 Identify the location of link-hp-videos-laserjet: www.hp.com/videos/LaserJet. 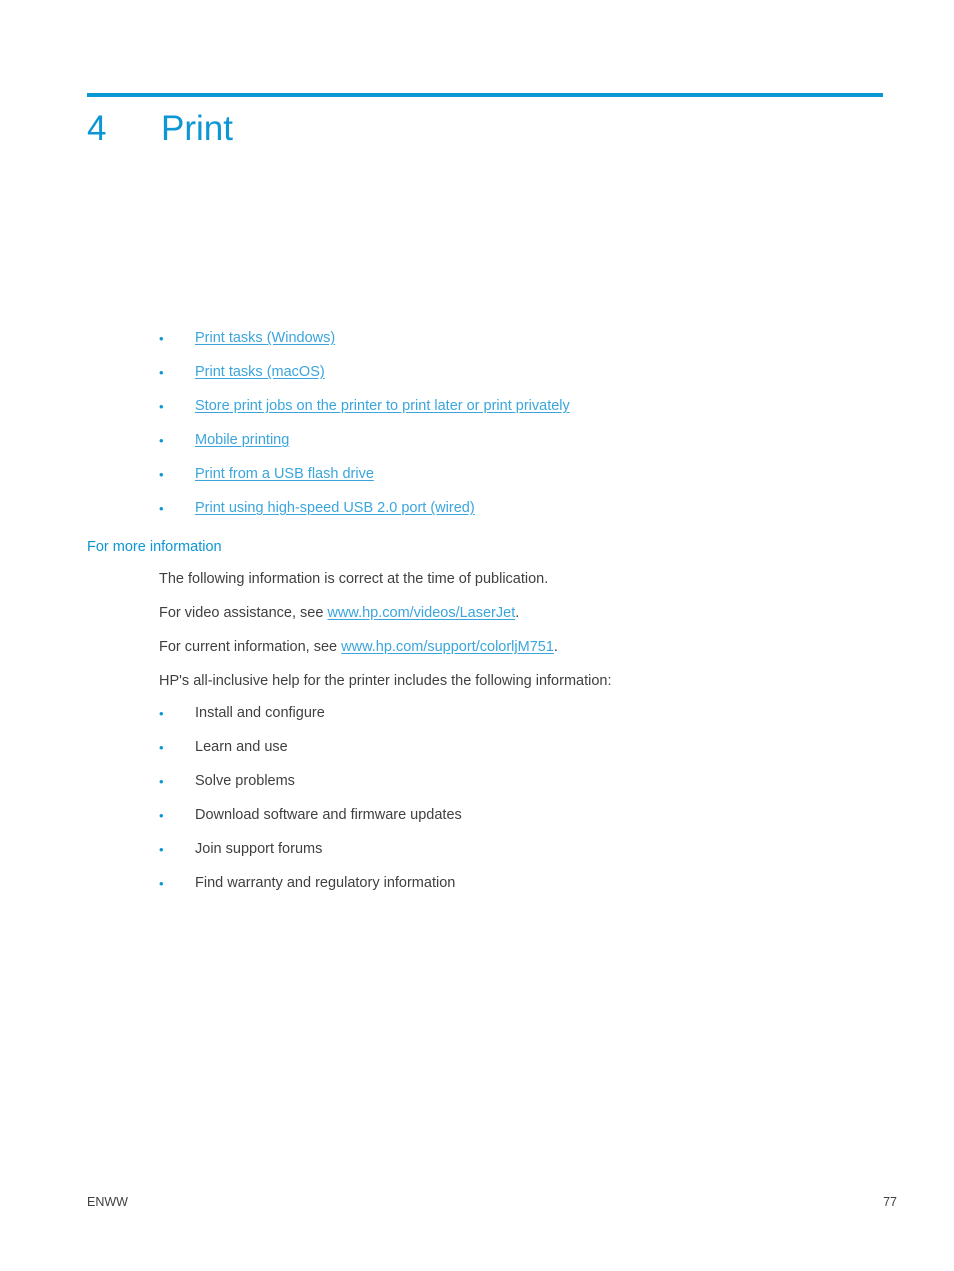
(421, 613).